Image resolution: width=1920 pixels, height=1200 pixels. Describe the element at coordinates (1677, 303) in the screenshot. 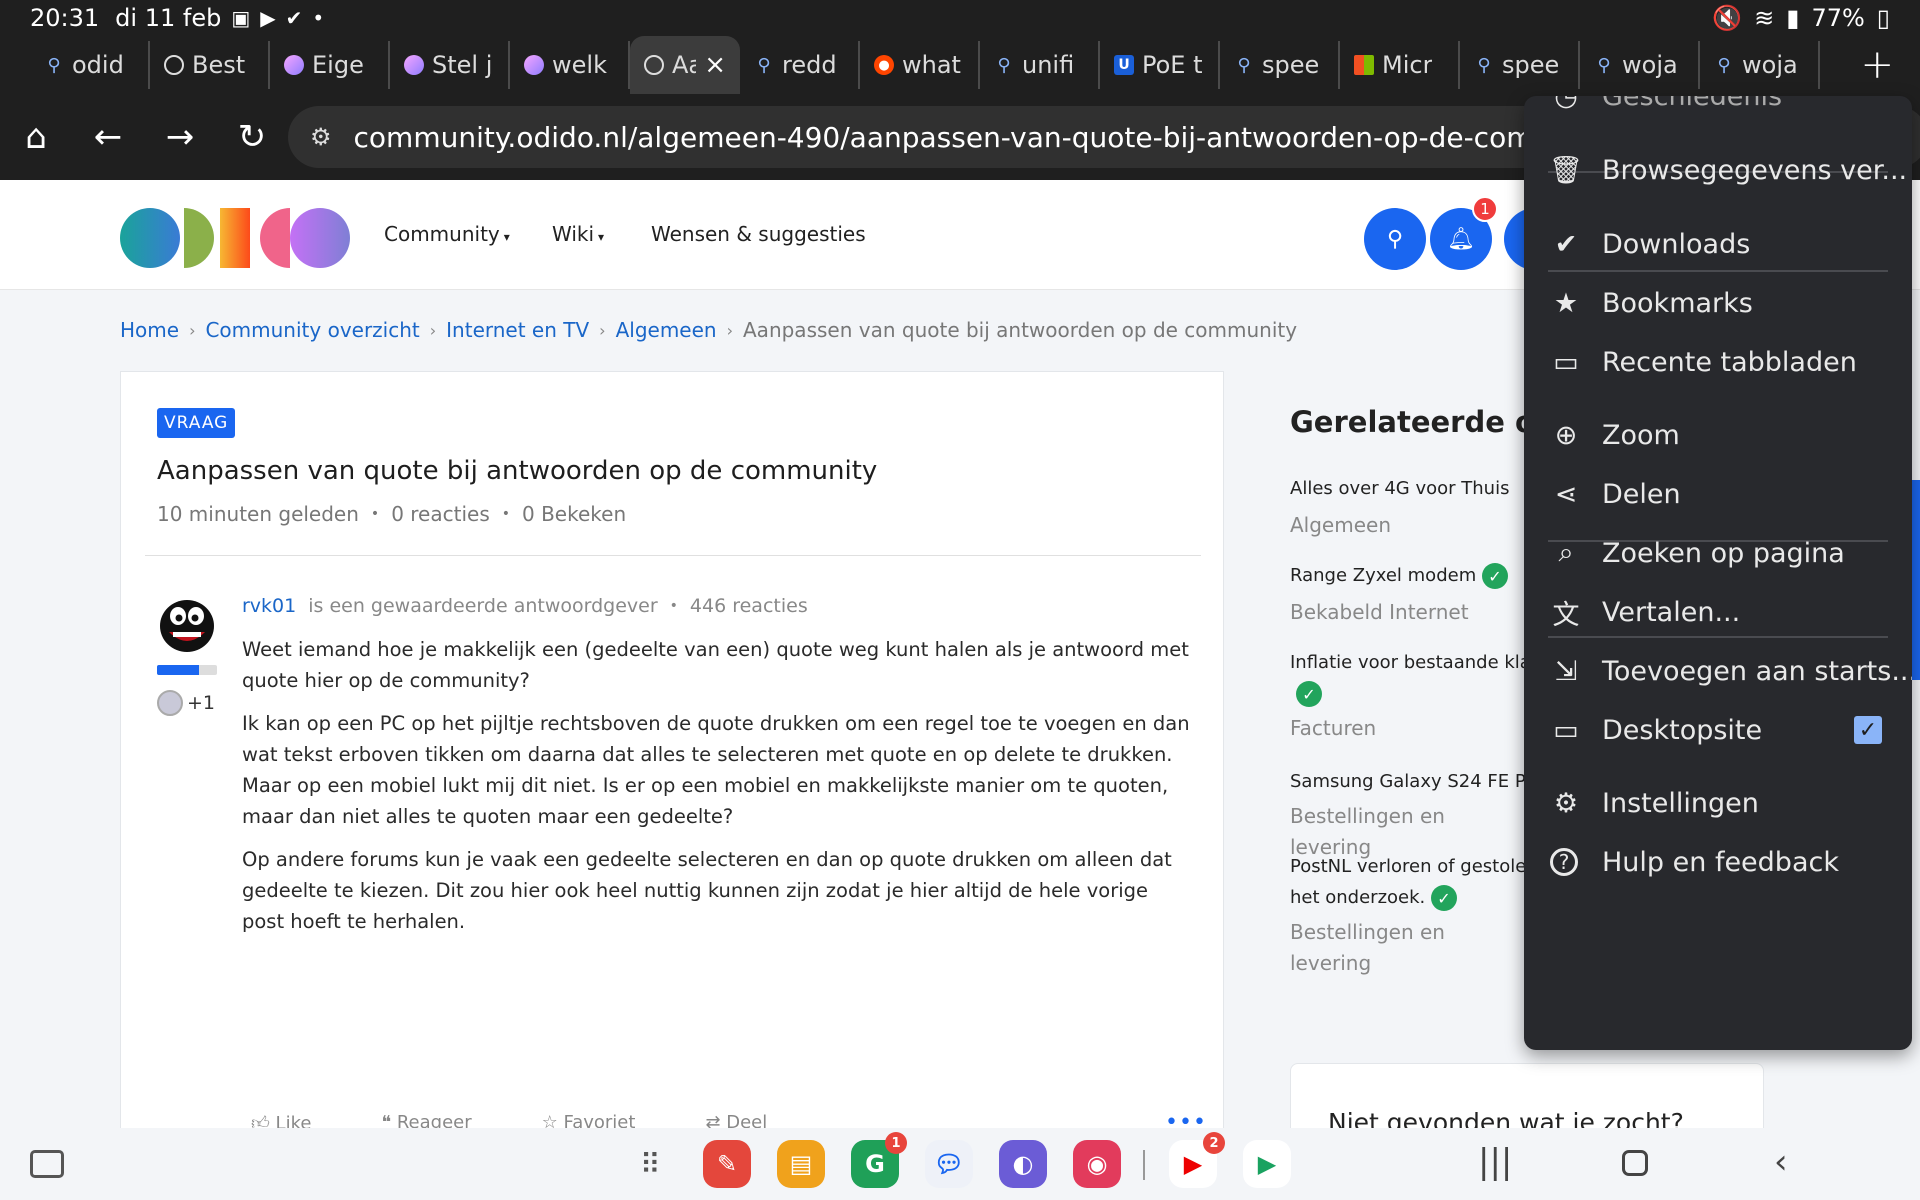

I see `menu-item-label: Bookmarks` at that location.